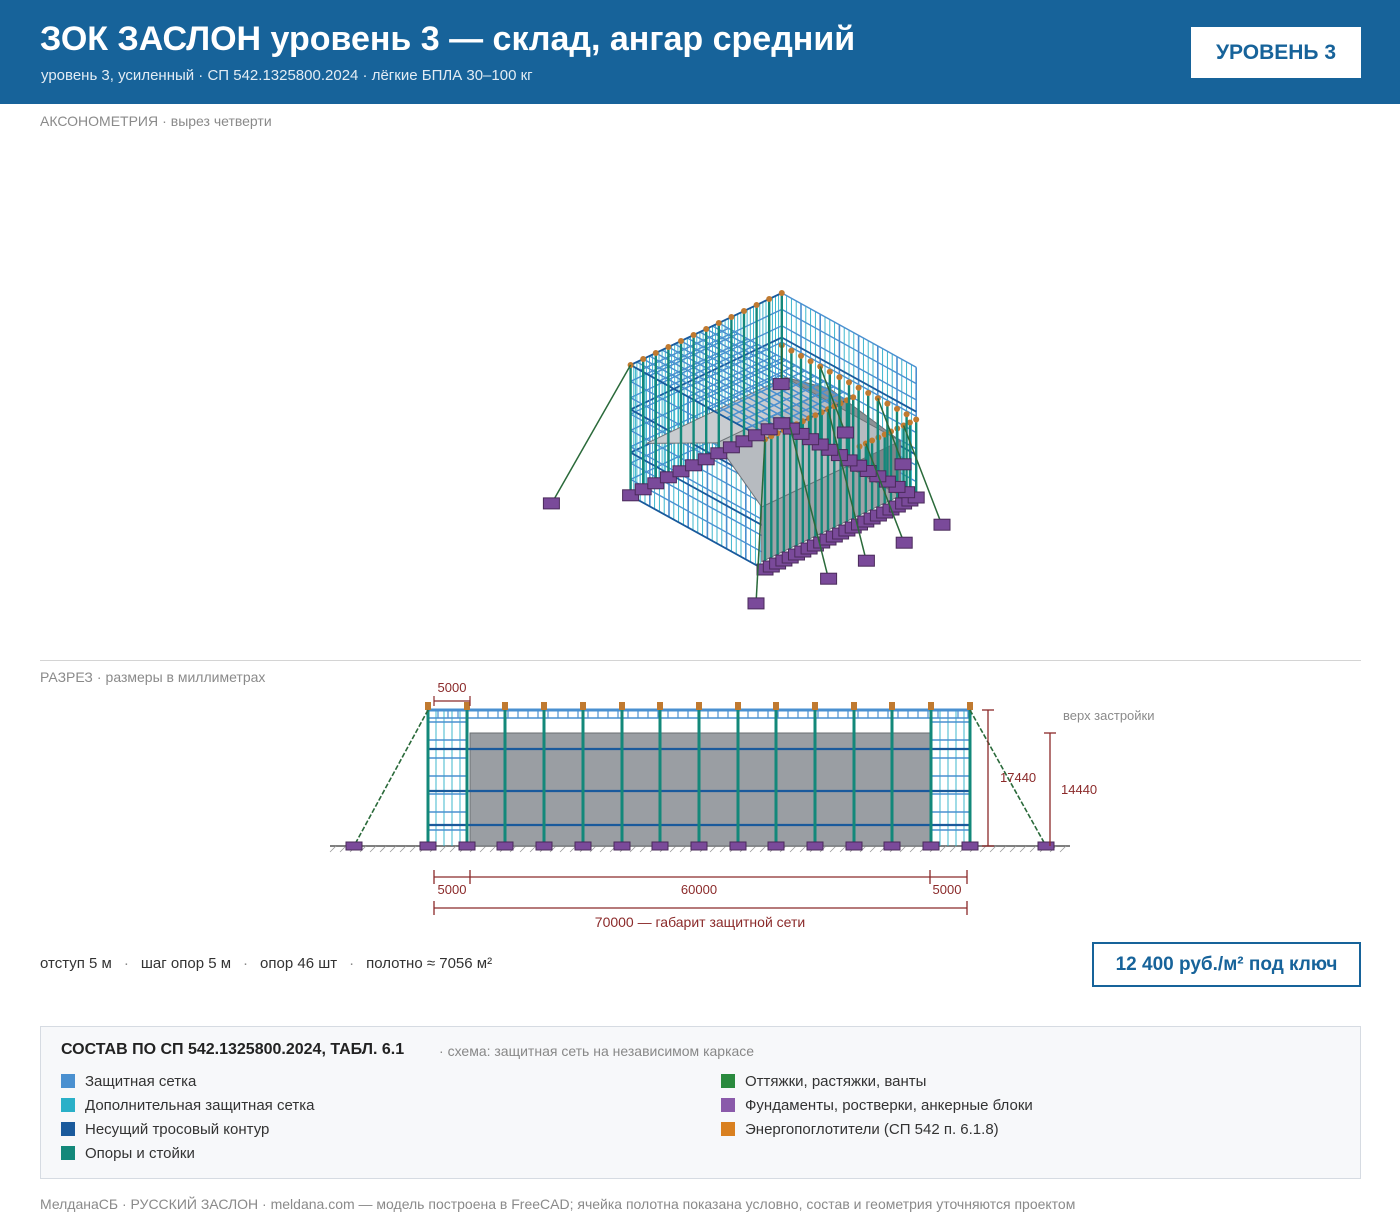 This screenshot has height=1230, width=1400. I want to click on swatch-protective-net, so click(68, 1081).